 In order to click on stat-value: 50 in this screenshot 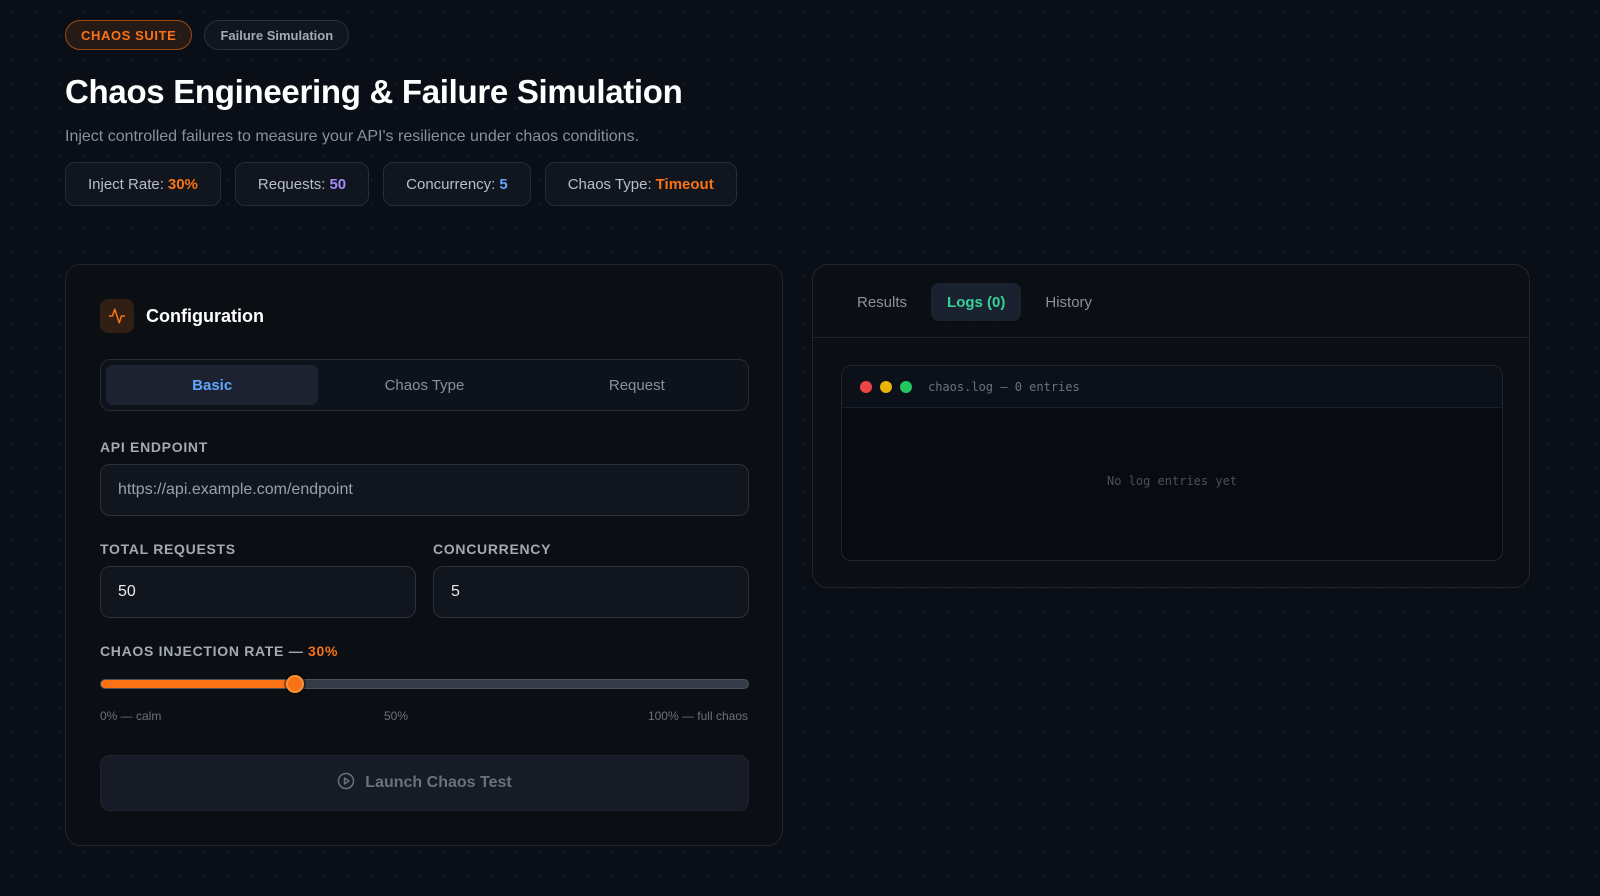, I will do `click(338, 184)`.